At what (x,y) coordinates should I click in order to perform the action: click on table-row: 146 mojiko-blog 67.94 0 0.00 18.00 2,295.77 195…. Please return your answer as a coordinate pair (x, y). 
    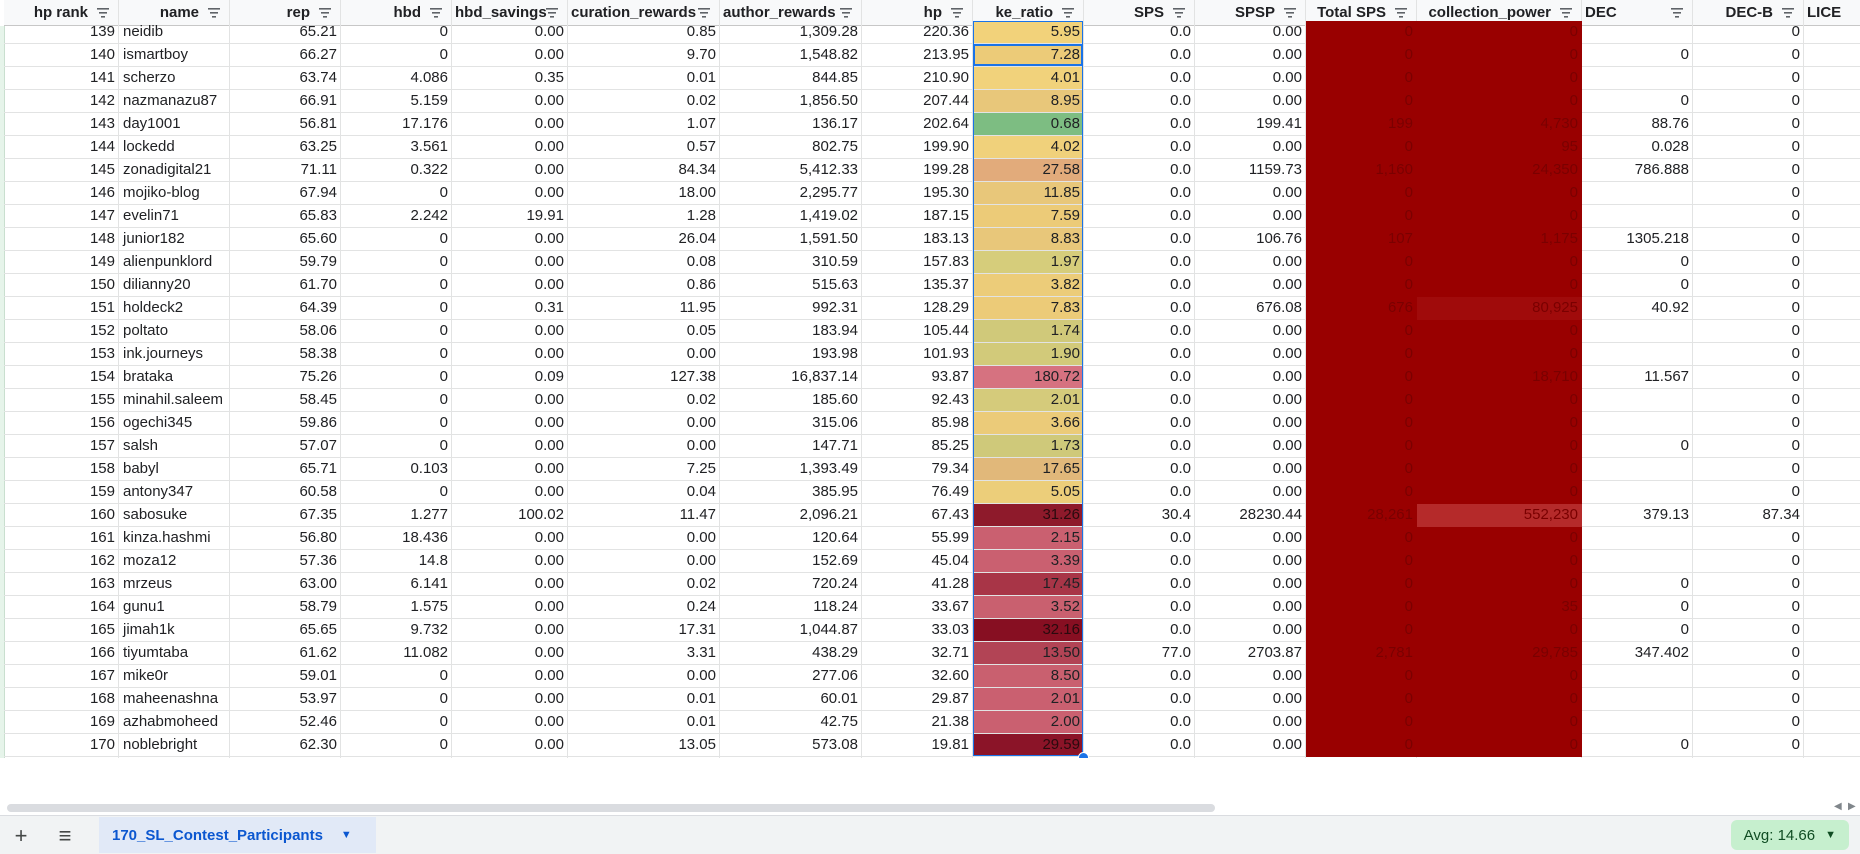
    Looking at the image, I should click on (932, 193).